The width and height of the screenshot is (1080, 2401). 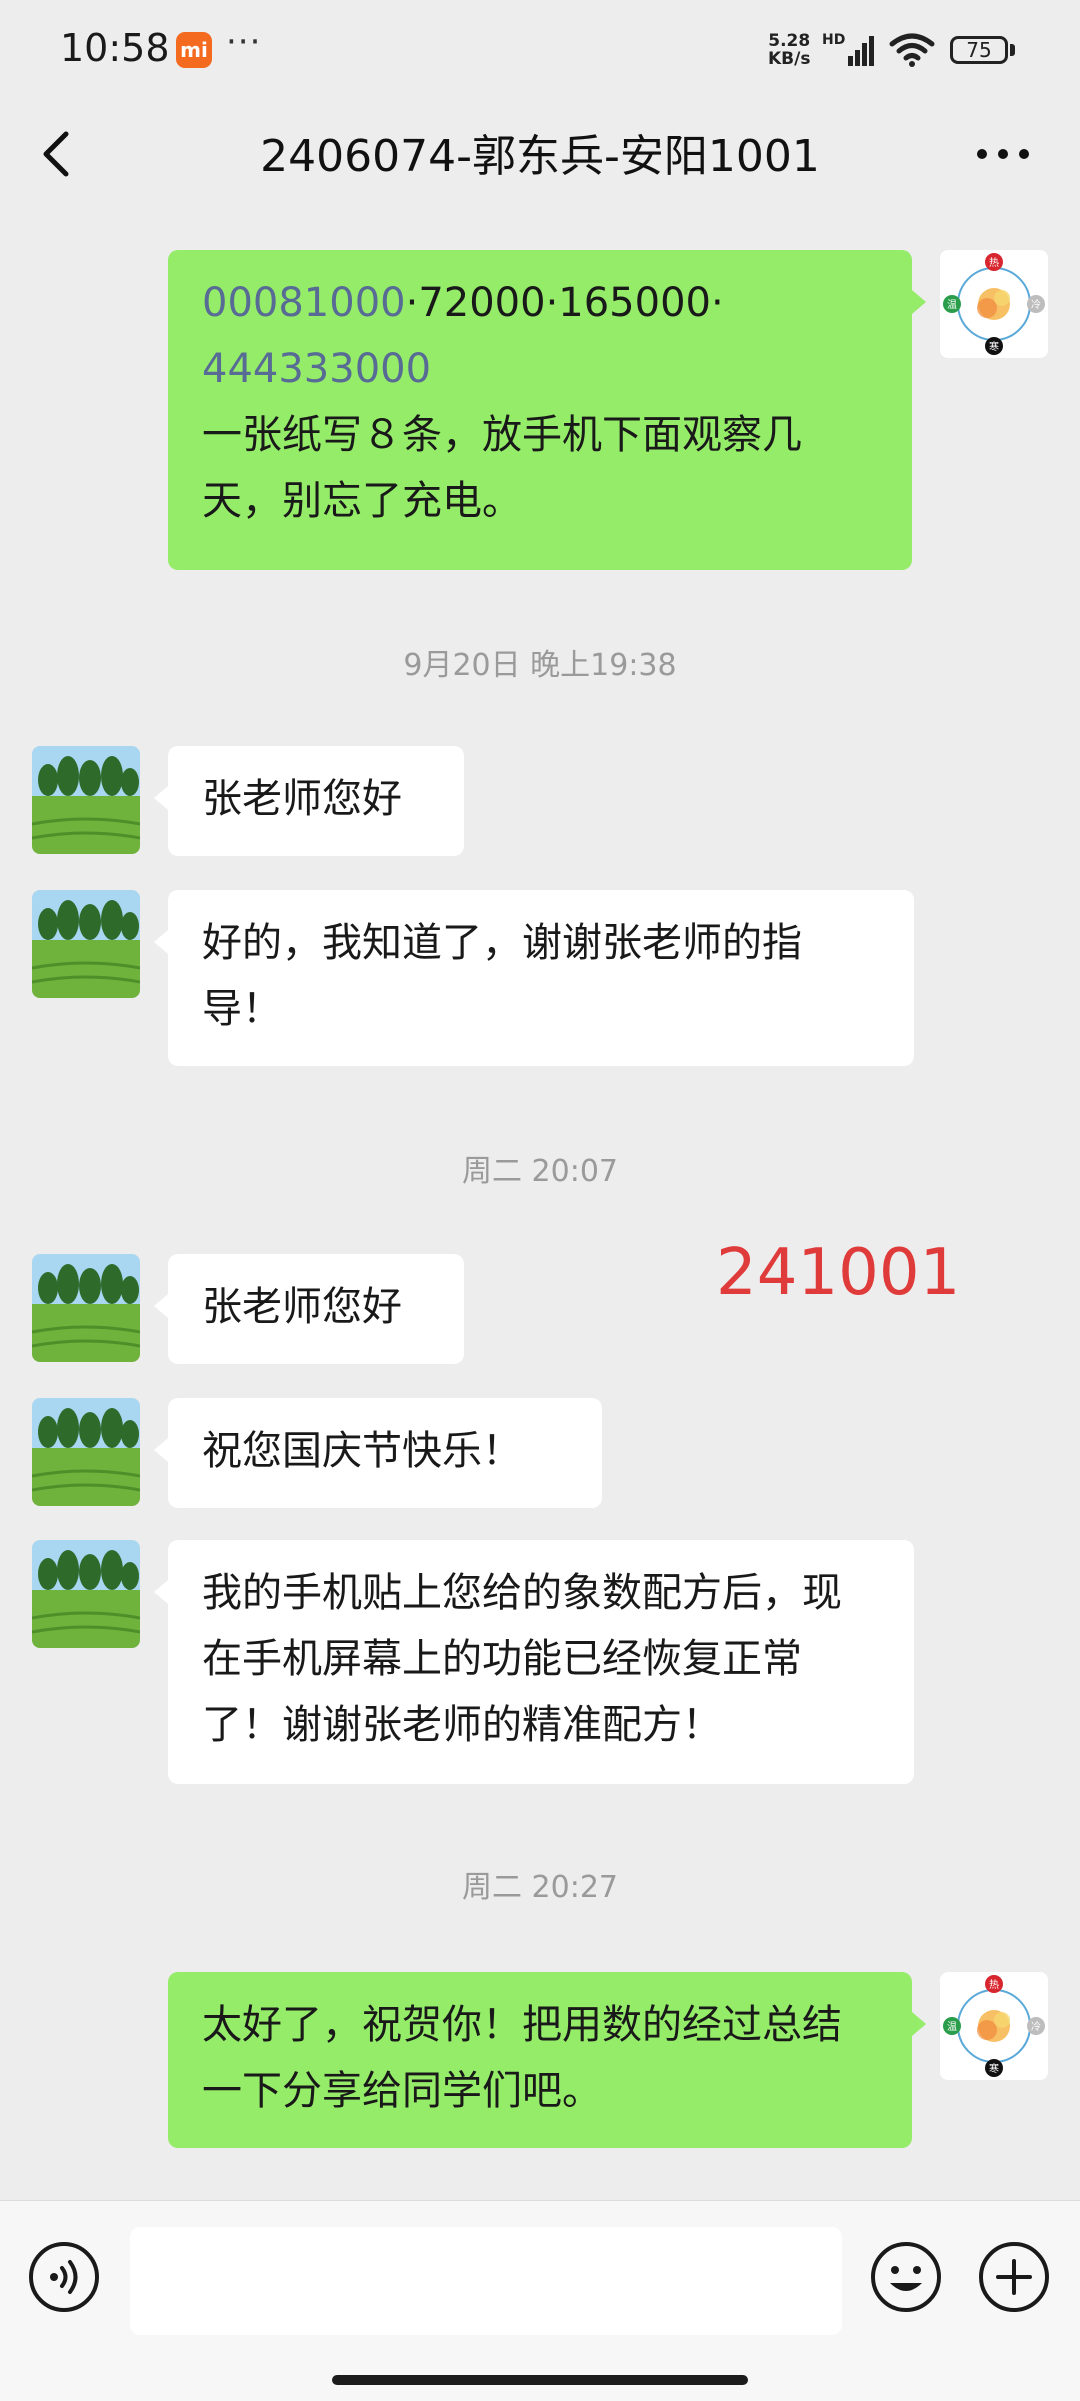 I want to click on timestamp: 周二 20:27, so click(x=540, y=1887).